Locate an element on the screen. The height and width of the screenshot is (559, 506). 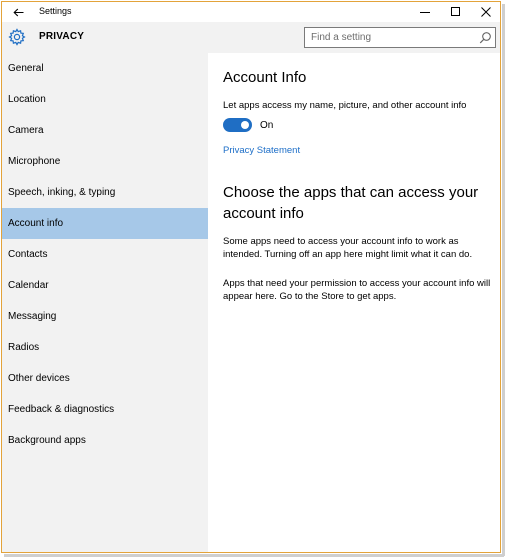
sidebar-item-microphone: Microphone is located at coordinates (105, 161).